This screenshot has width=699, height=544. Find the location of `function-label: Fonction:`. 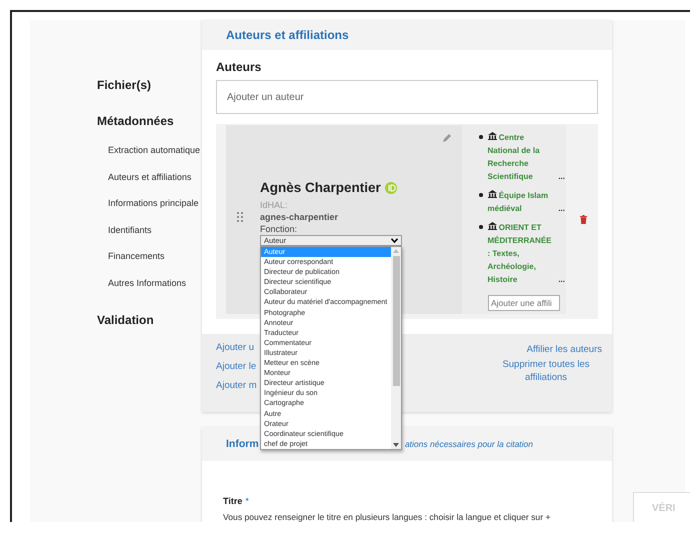

function-label: Fonction: is located at coordinates (279, 229).